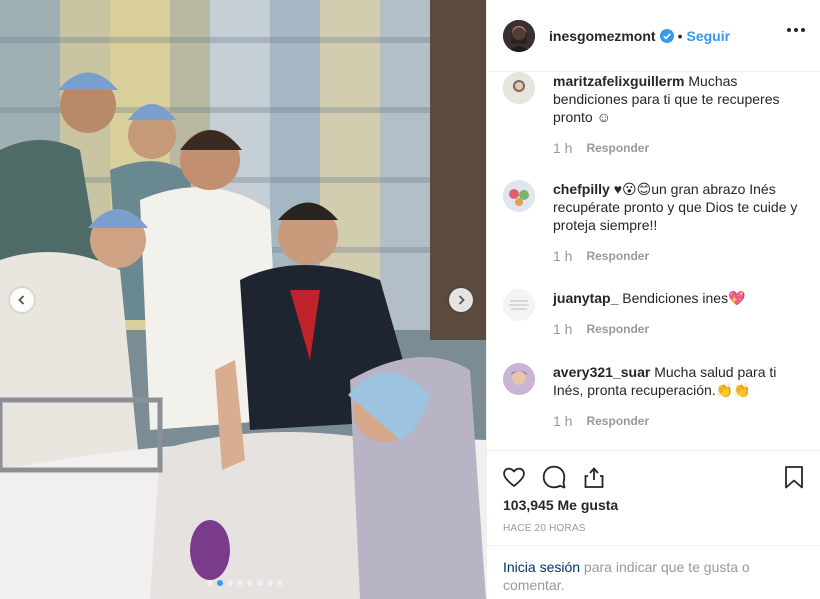 Image resolution: width=820 pixels, height=599 pixels. What do you see at coordinates (581, 189) in the screenshot?
I see `comment-username: chefpilly` at bounding box center [581, 189].